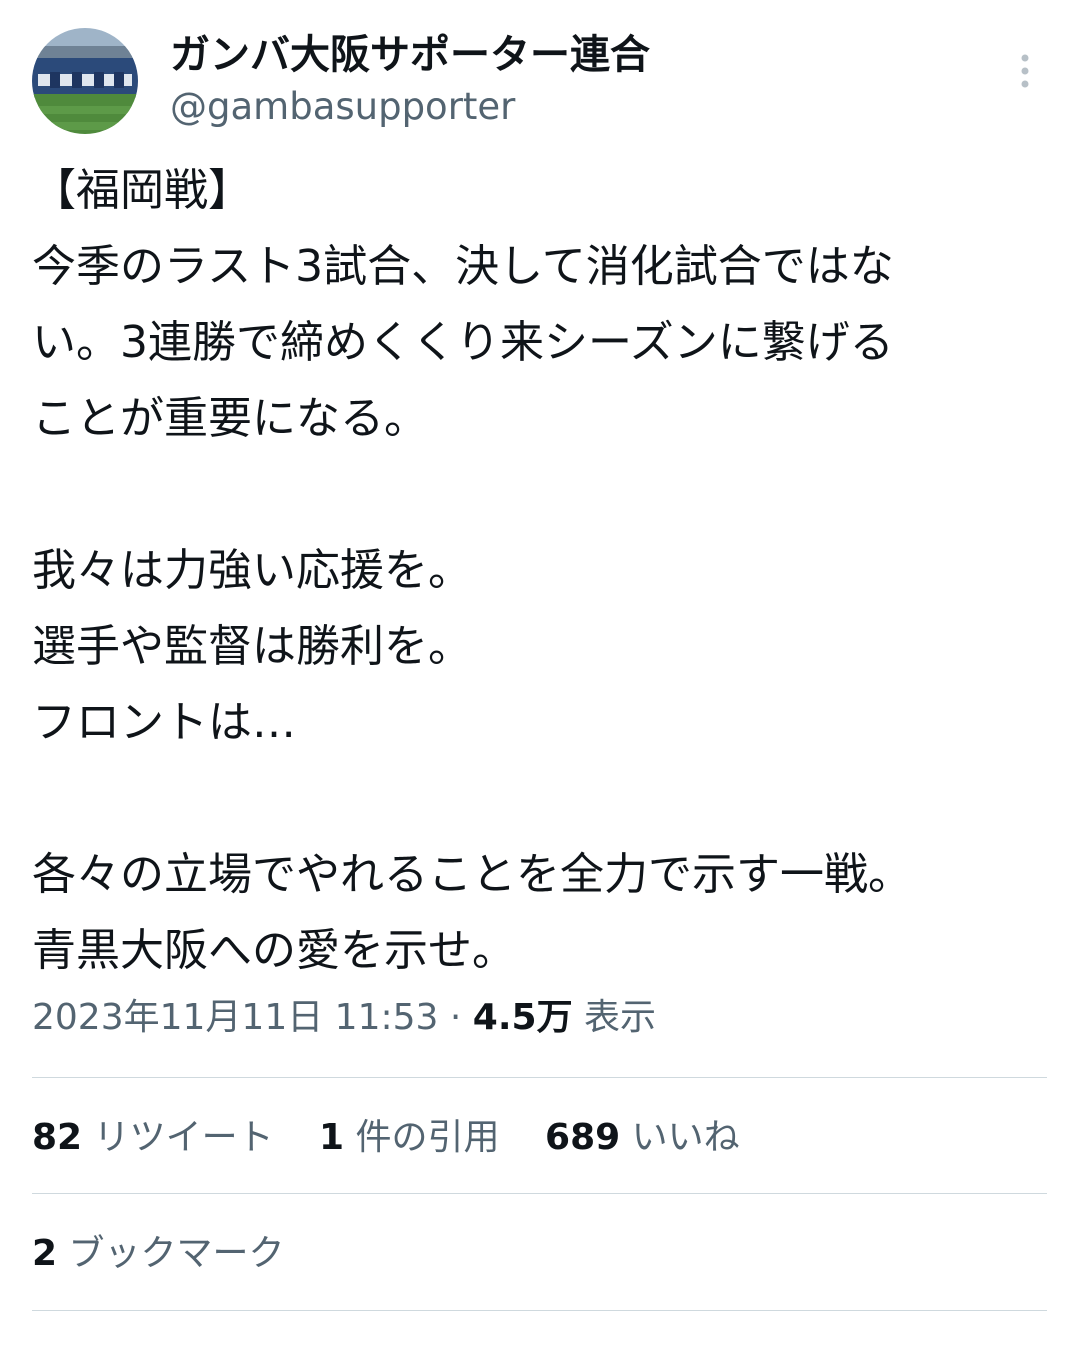 This screenshot has width=1079, height=1349. I want to click on quotes-stat: 1 件の引用, so click(409, 1138).